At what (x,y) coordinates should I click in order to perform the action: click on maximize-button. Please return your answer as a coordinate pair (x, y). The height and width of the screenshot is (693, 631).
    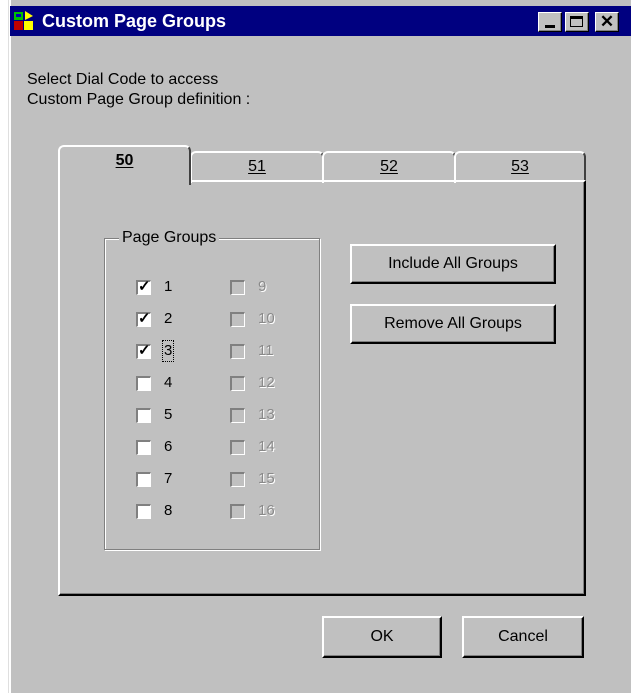
    Looking at the image, I should click on (577, 22).